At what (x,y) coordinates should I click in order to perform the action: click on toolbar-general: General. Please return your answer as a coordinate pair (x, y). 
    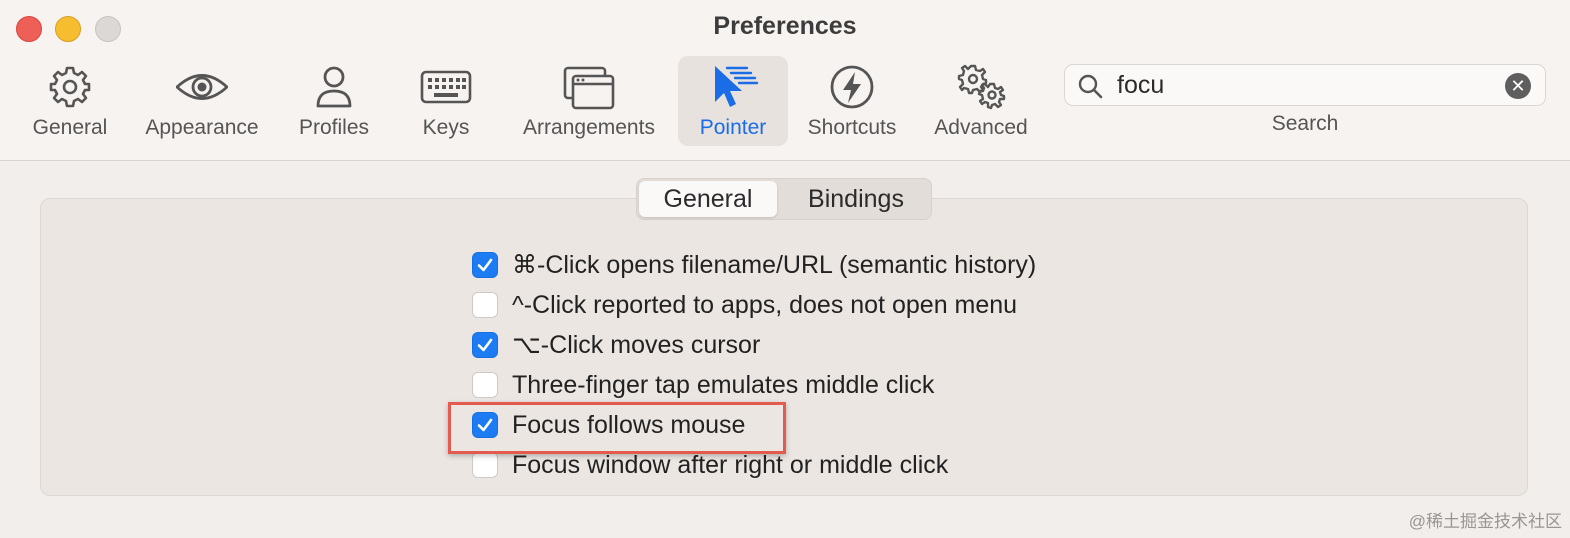
    Looking at the image, I should click on (70, 101).